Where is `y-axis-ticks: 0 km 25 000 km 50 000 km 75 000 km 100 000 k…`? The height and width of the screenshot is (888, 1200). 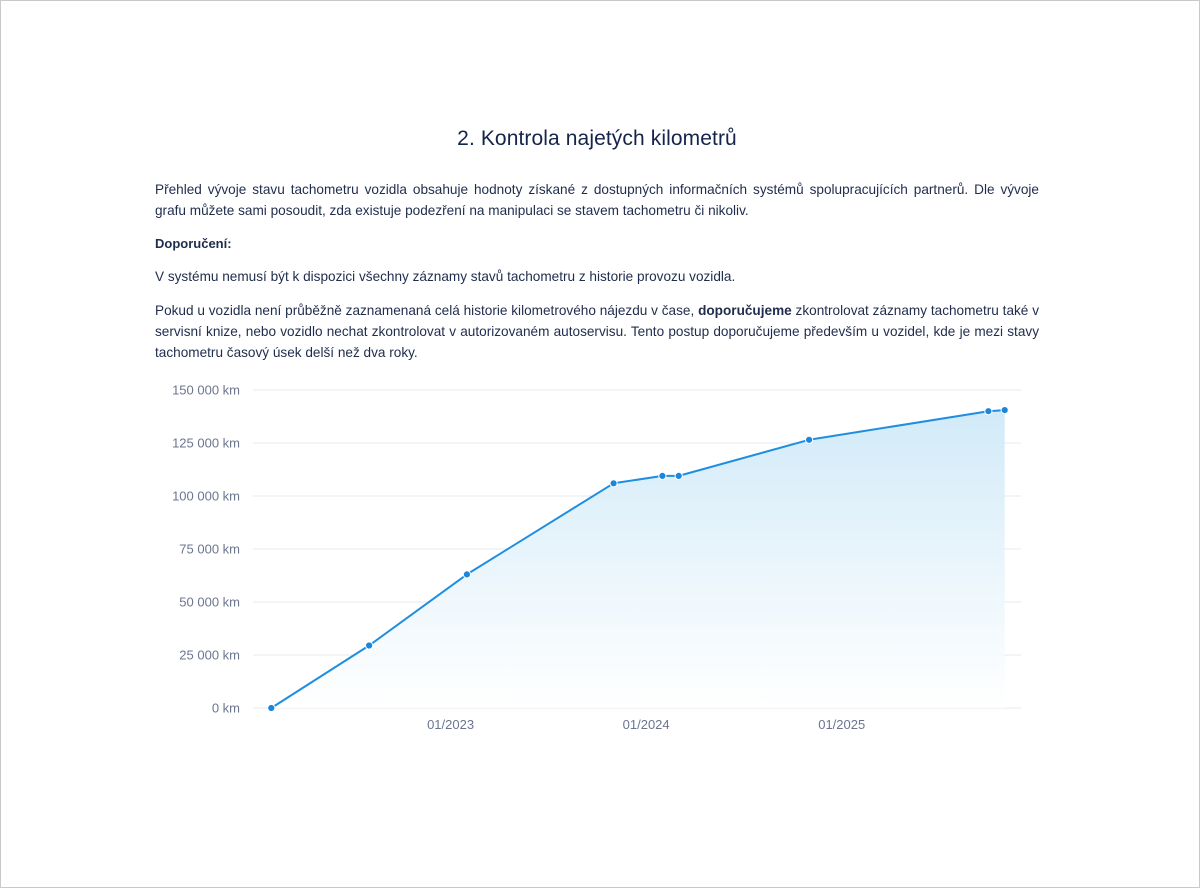 y-axis-ticks: 0 km 25 000 km 50 000 km 75 000 km 100 000 k… is located at coordinates (206, 549).